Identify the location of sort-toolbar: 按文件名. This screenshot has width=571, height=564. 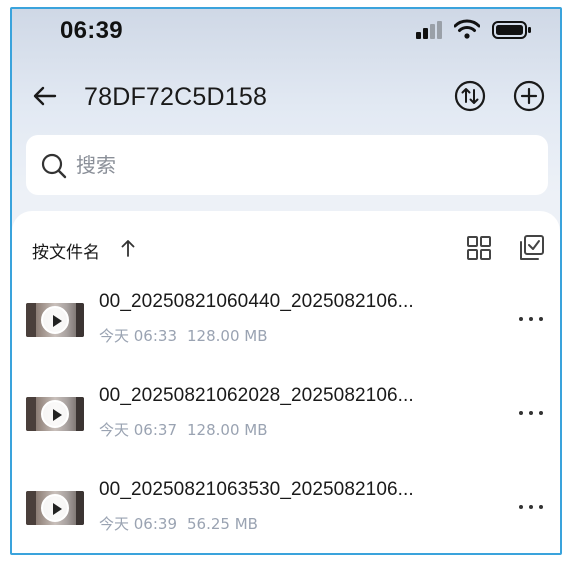
(286, 246).